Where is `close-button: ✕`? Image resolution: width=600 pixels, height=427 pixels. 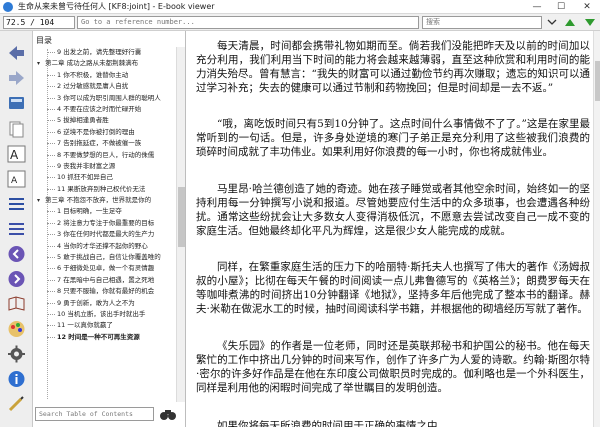 close-button: ✕ is located at coordinates (587, 7).